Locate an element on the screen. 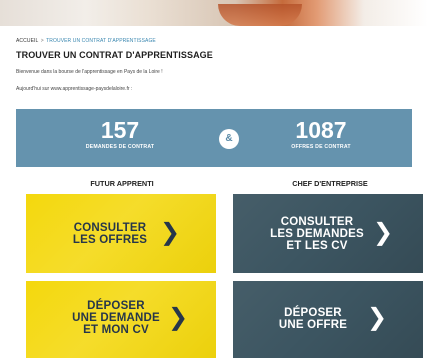 The width and height of the screenshot is (428, 358). consult-offers-line-2: LES OFFRES is located at coordinates (110, 240).